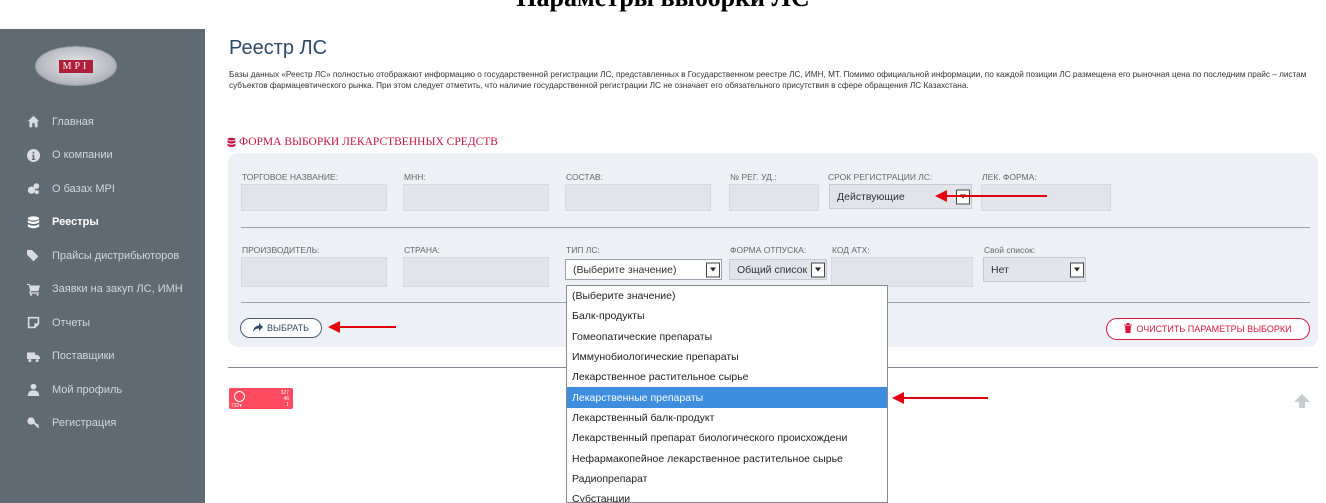  I want to click on composition-label: СОСТАВ:, so click(585, 177).